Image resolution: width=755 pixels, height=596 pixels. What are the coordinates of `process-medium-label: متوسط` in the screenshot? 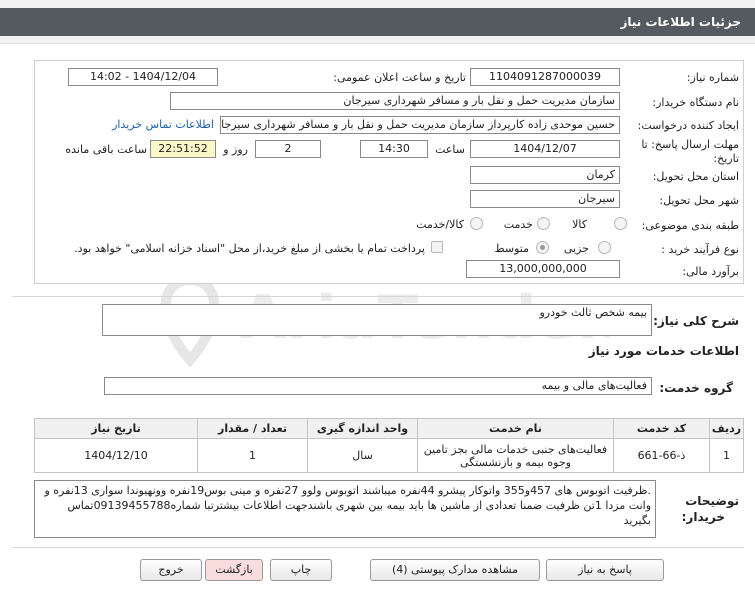 It's located at (511, 248).